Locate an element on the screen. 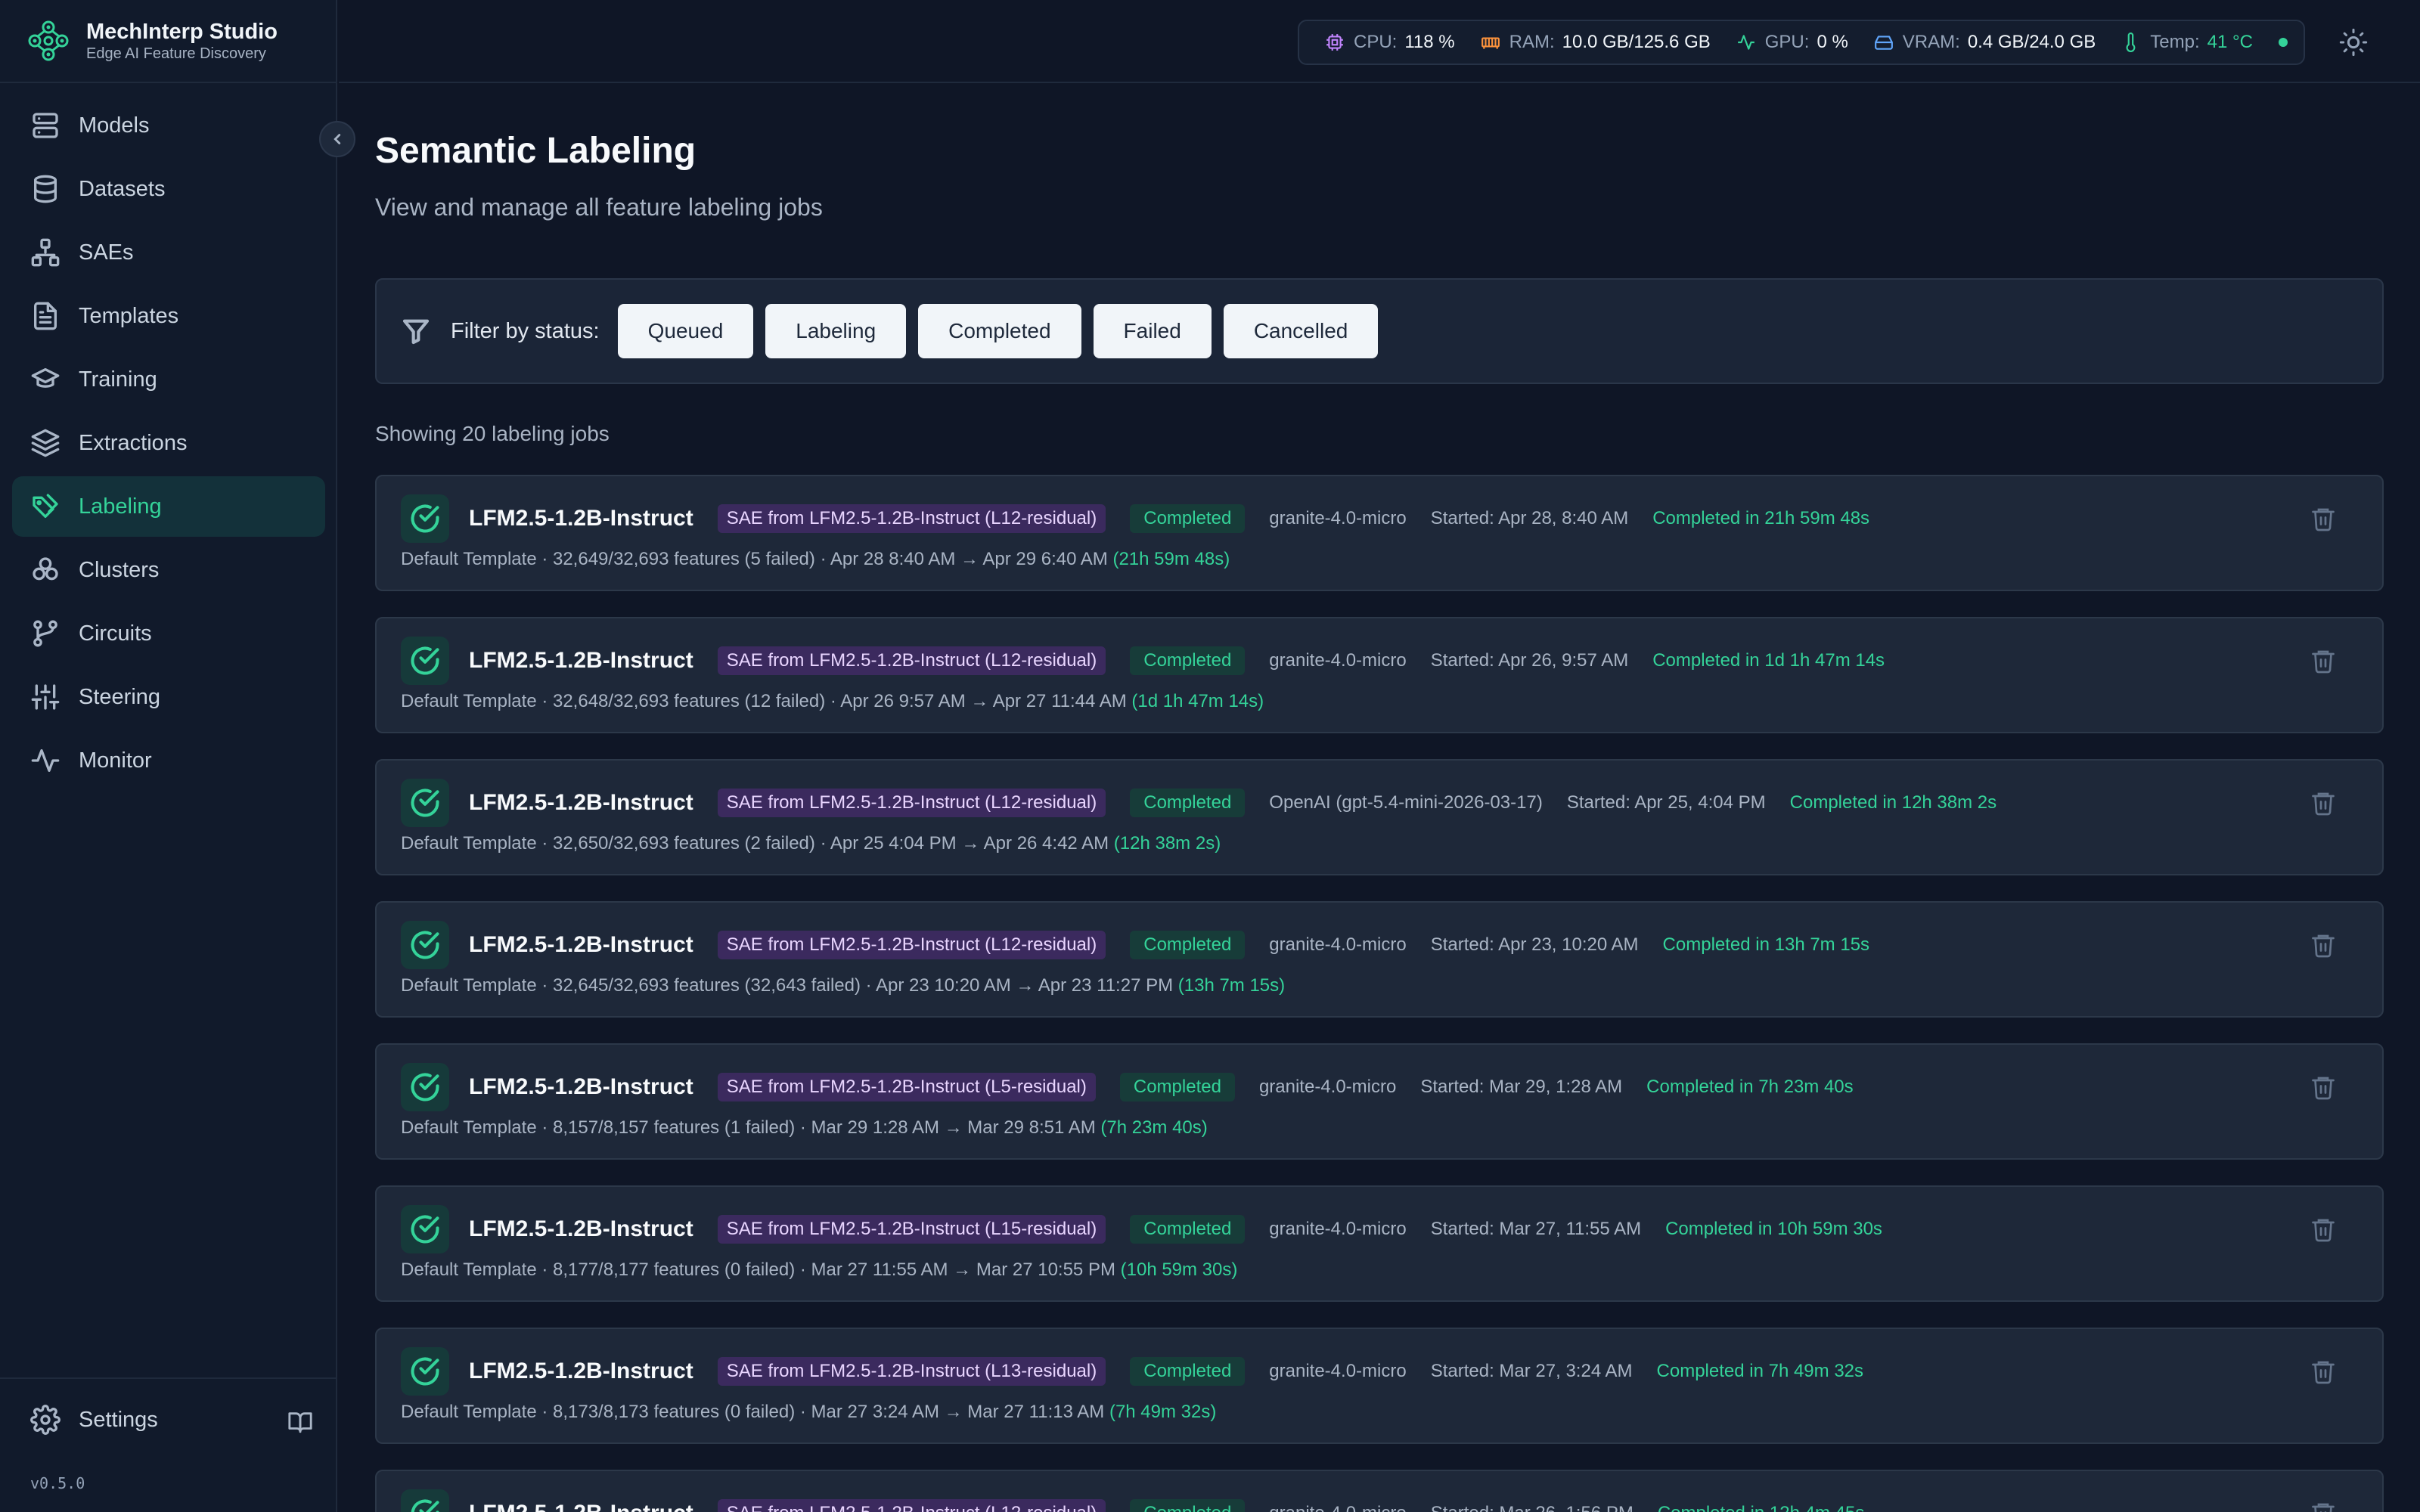 This screenshot has height=1512, width=2420. nav-label: Templates is located at coordinates (129, 315).